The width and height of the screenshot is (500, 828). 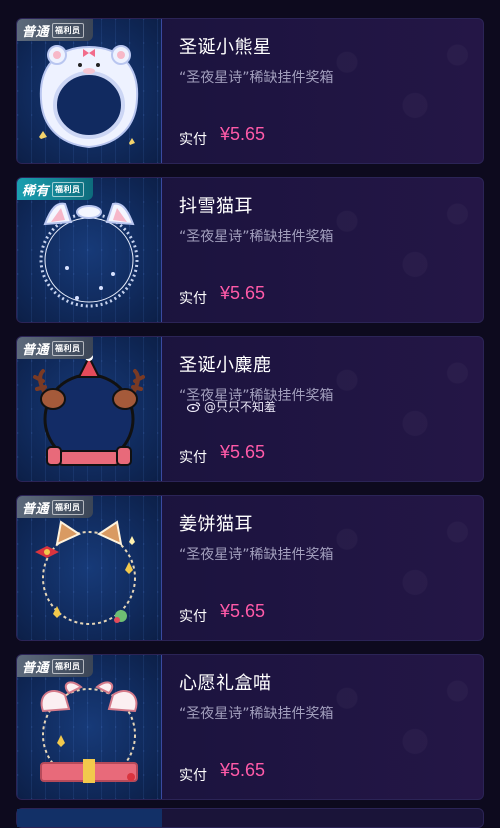 I want to click on watermark: @只只不知羞, so click(x=231, y=406).